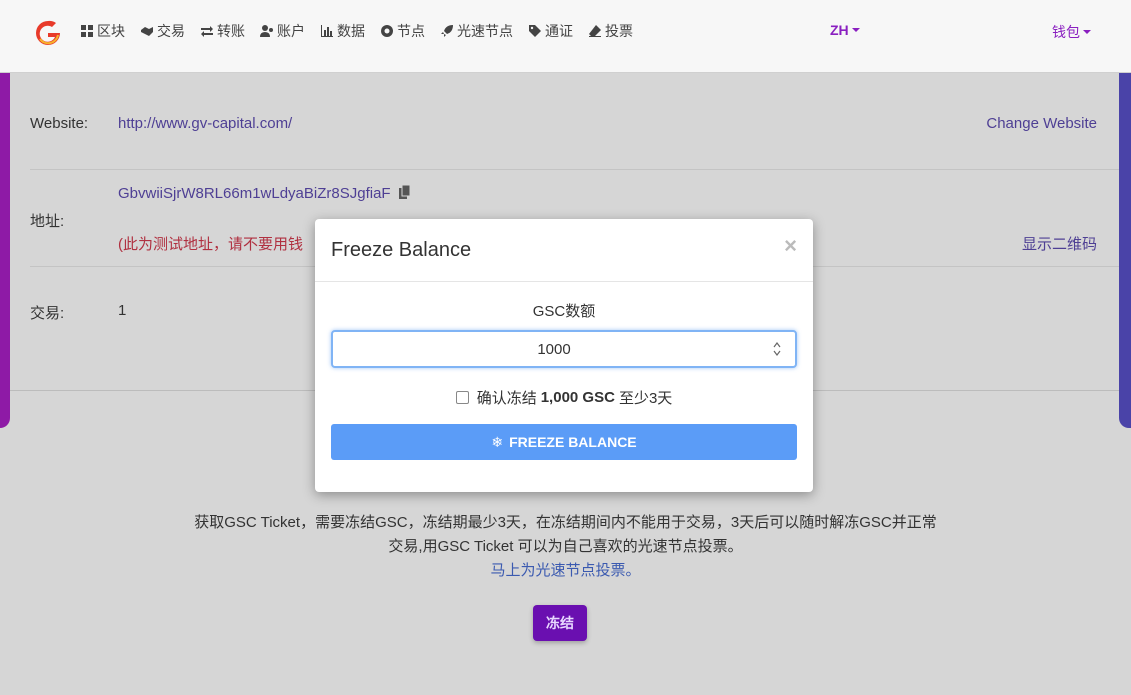  What do you see at coordinates (497, 441) in the screenshot?
I see `snowflake-icon: ❄` at bounding box center [497, 441].